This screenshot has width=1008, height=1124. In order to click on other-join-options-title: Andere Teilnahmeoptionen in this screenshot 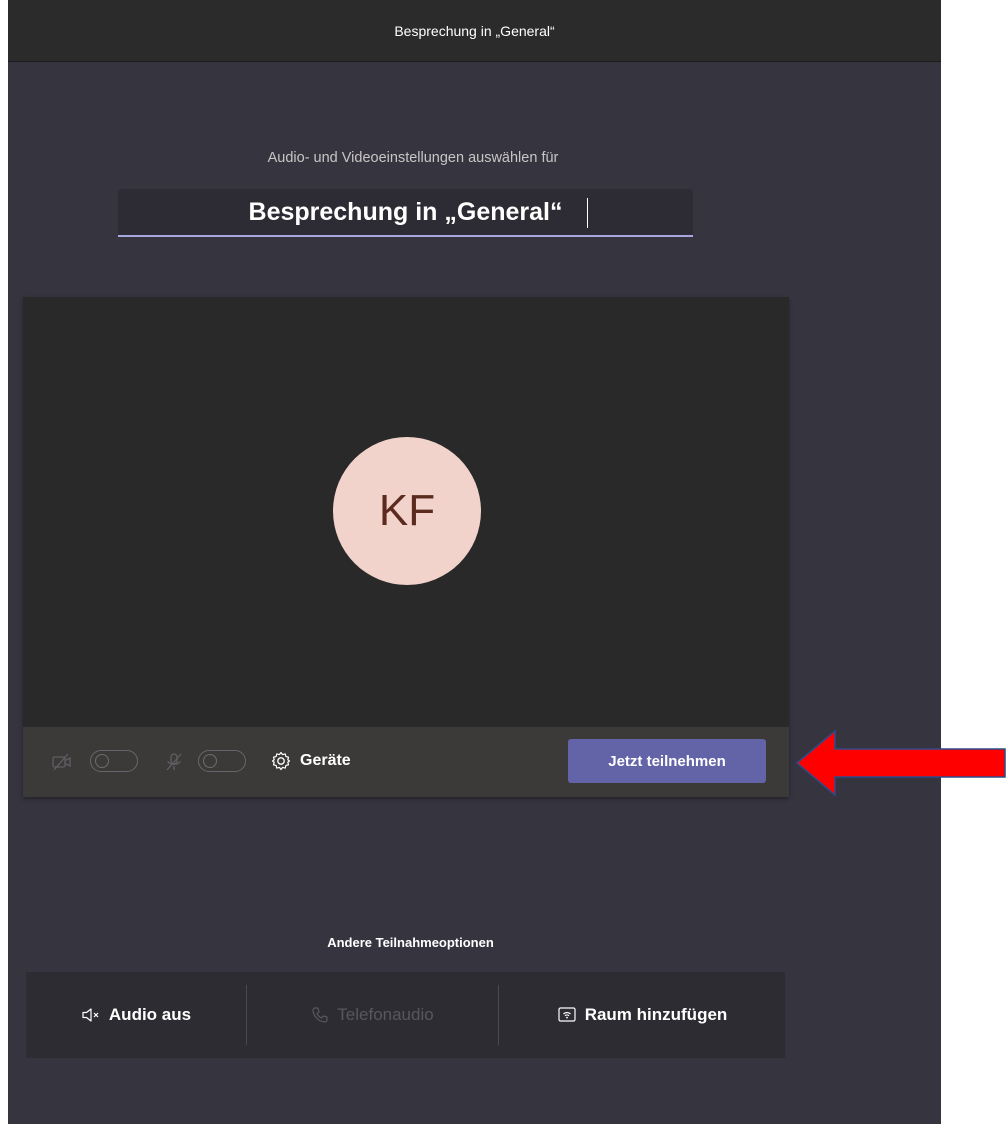, I will do `click(410, 942)`.